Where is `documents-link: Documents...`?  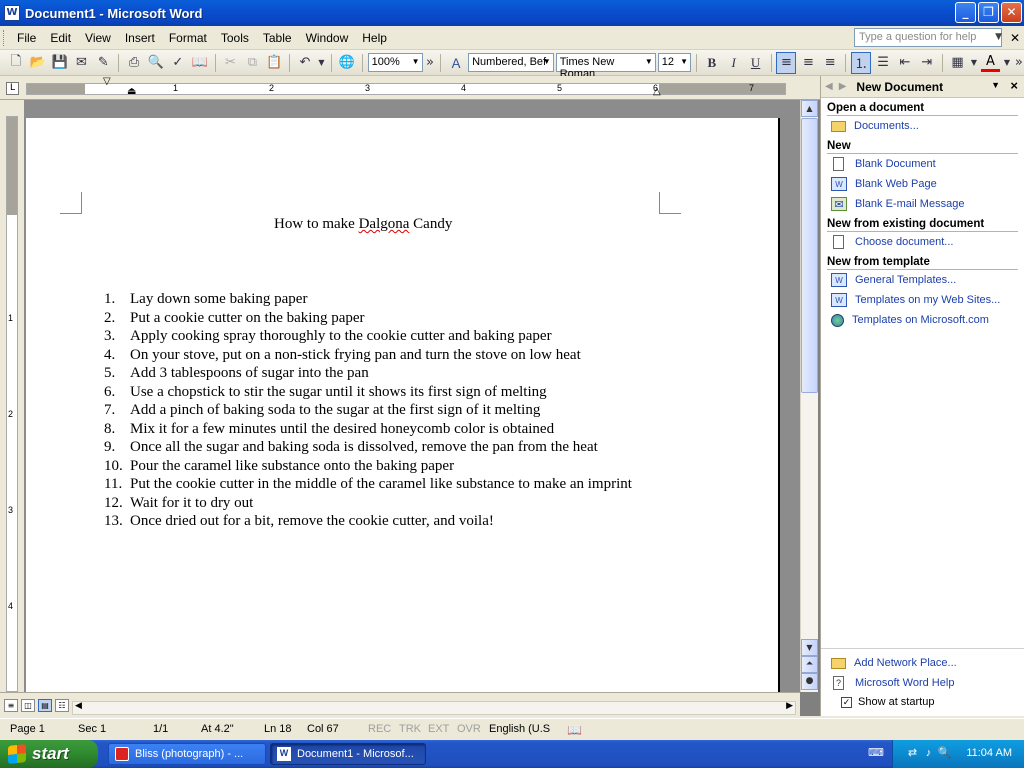 documents-link: Documents... is located at coordinates (922, 126).